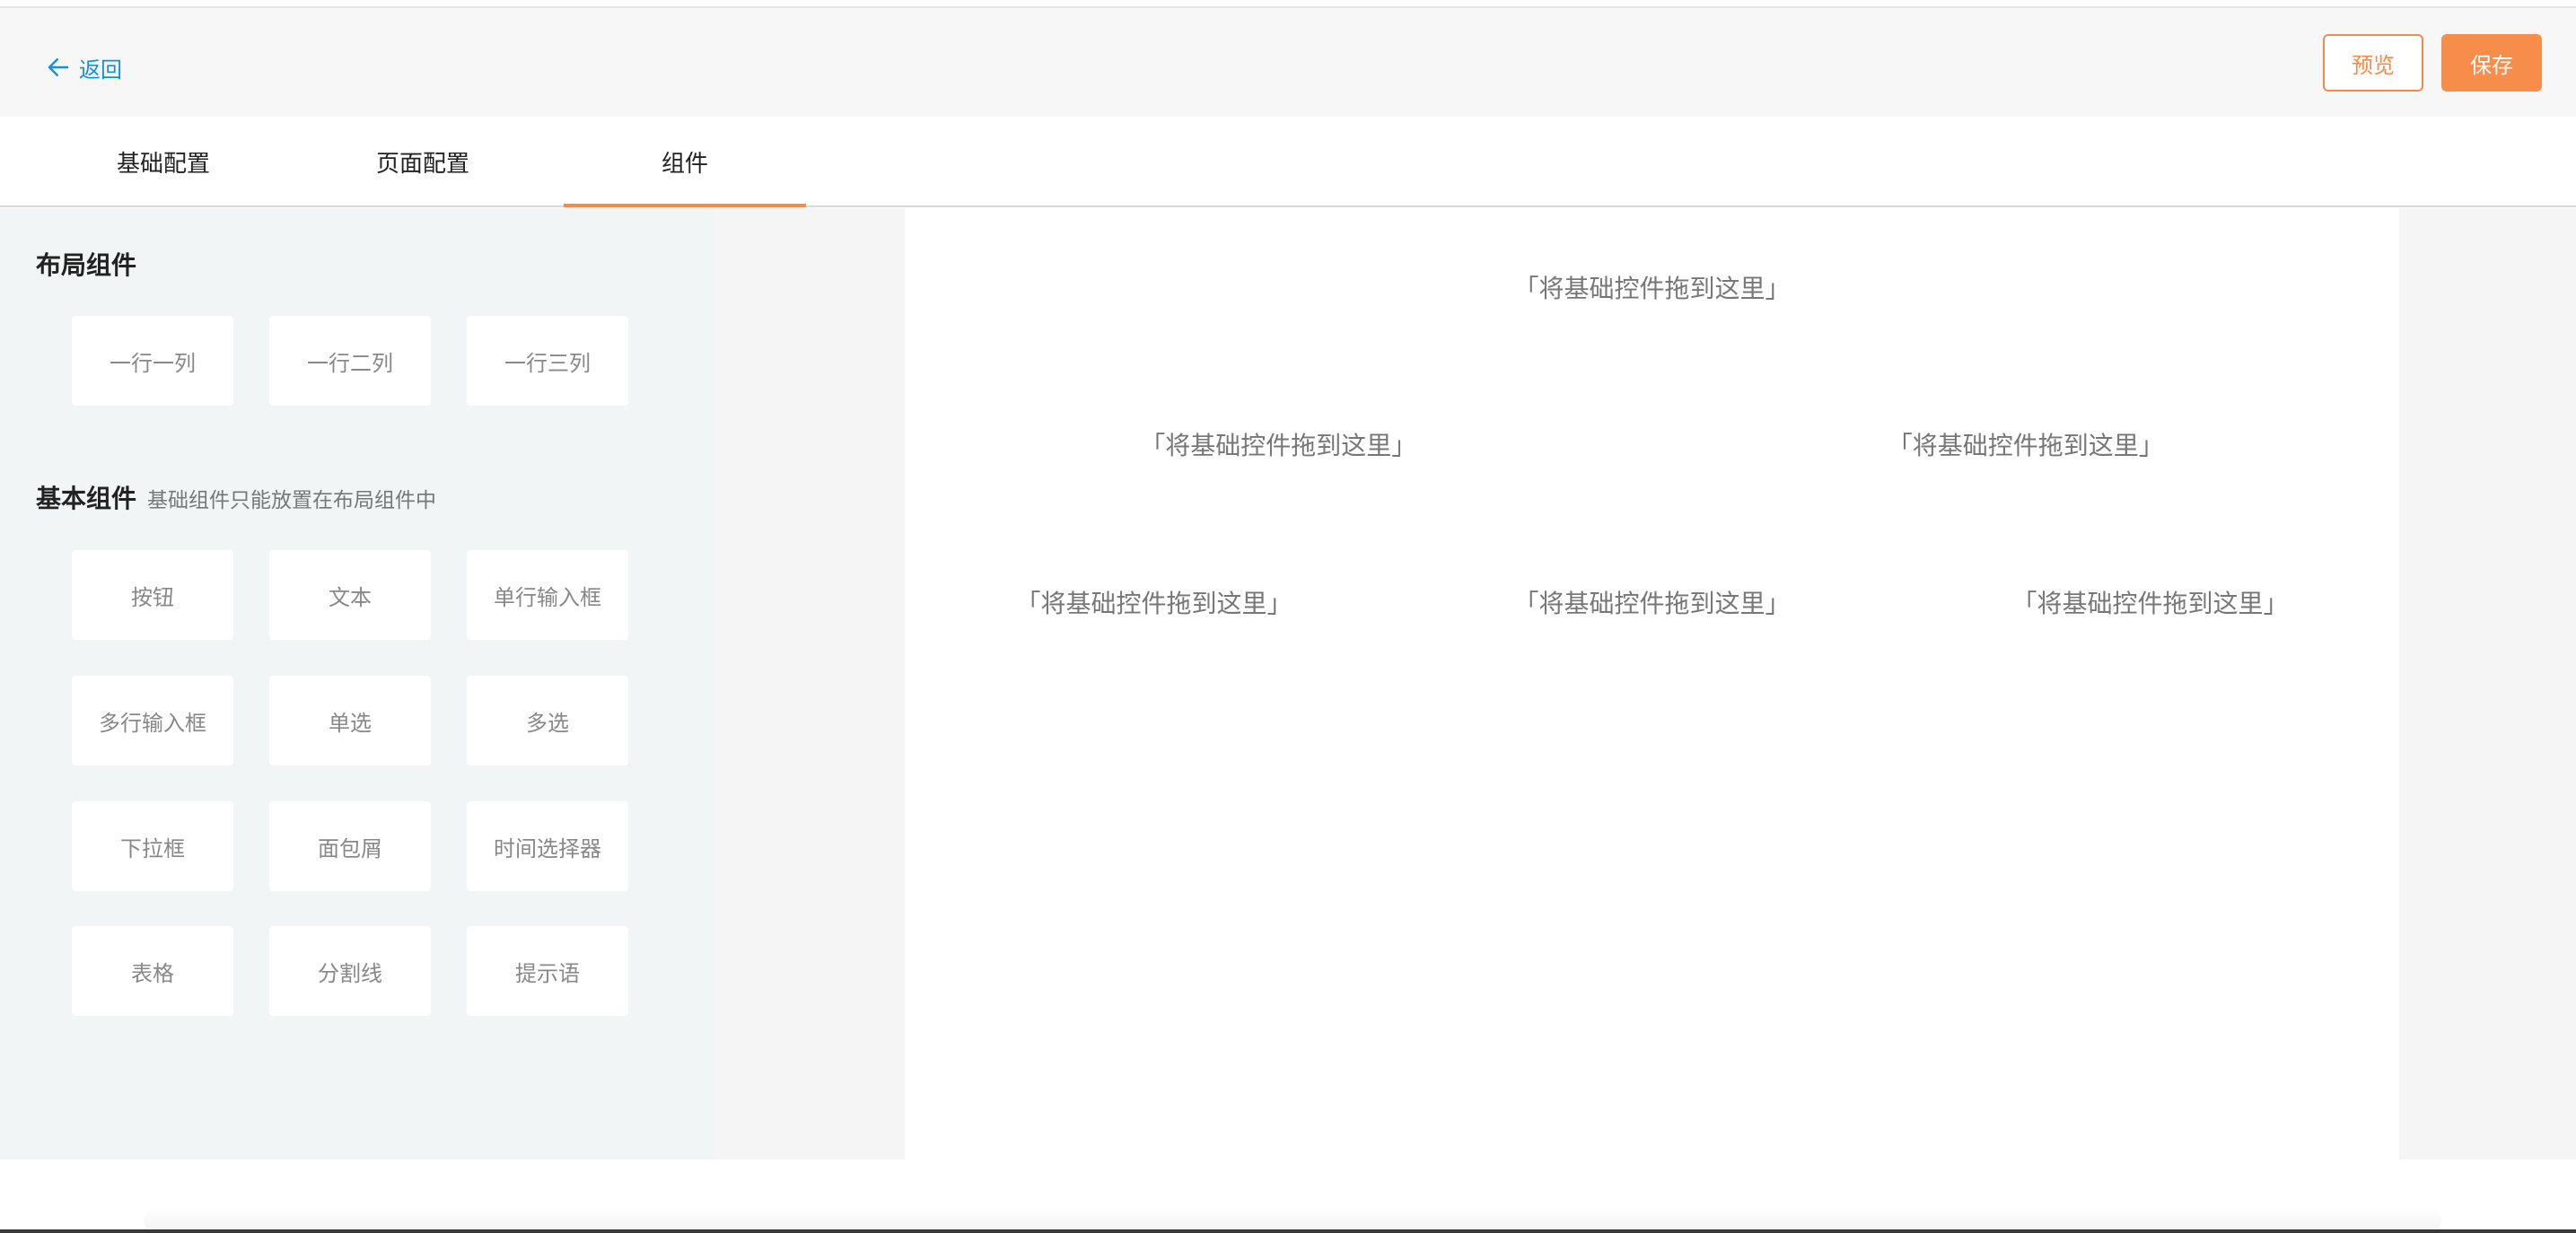  Describe the element at coordinates (1288, 63) in the screenshot. I see `top-header: 返回 预览 保存` at that location.